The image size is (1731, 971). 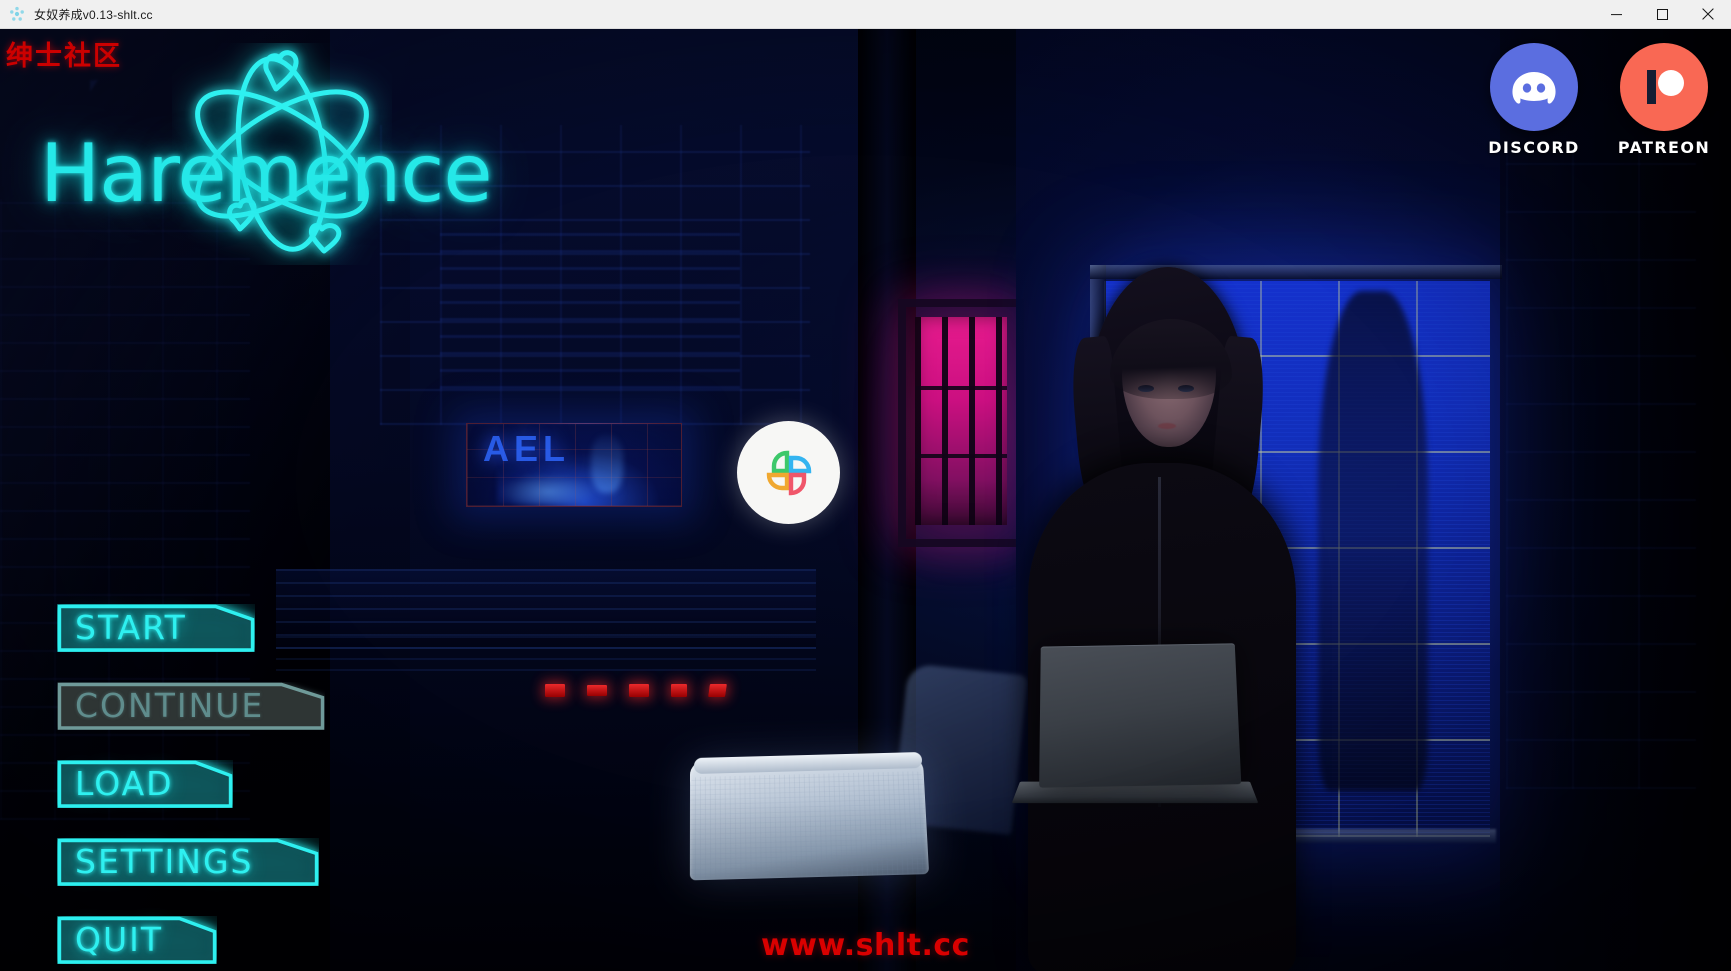 I want to click on continue-button: CONTINUE, so click(x=191, y=706).